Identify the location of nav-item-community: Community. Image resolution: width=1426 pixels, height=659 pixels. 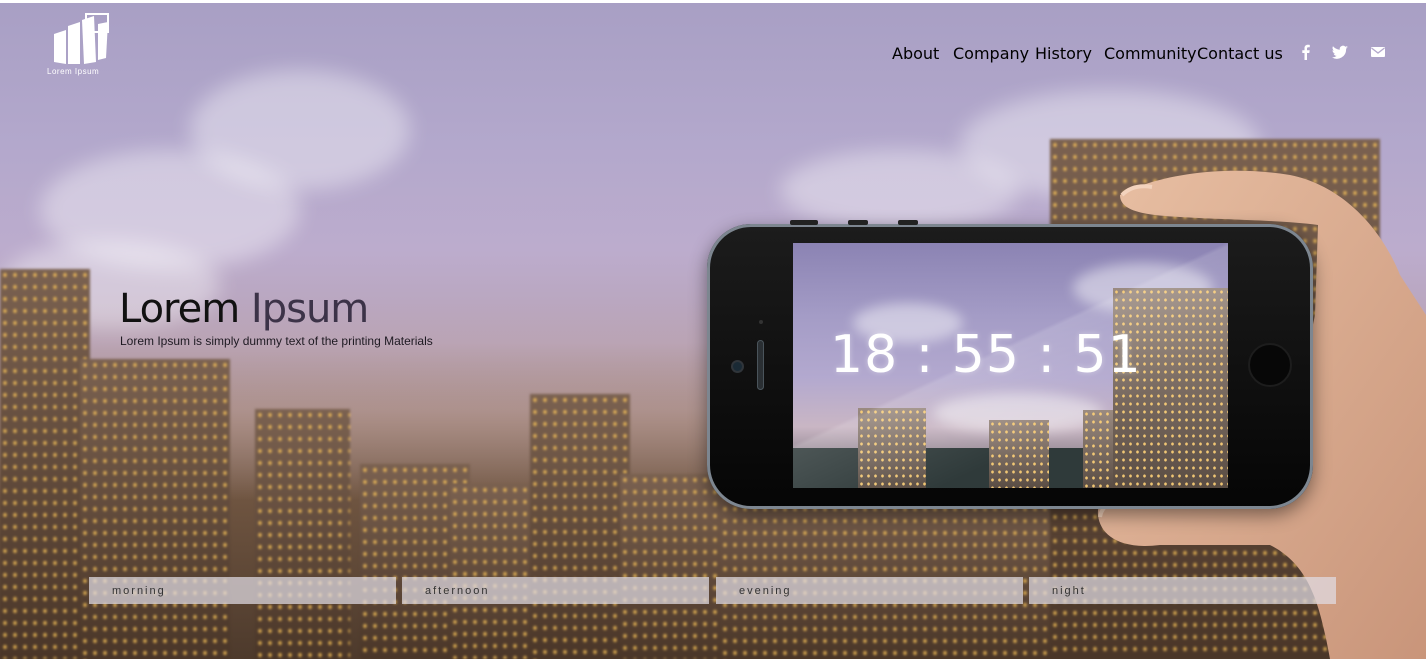
(1150, 53).